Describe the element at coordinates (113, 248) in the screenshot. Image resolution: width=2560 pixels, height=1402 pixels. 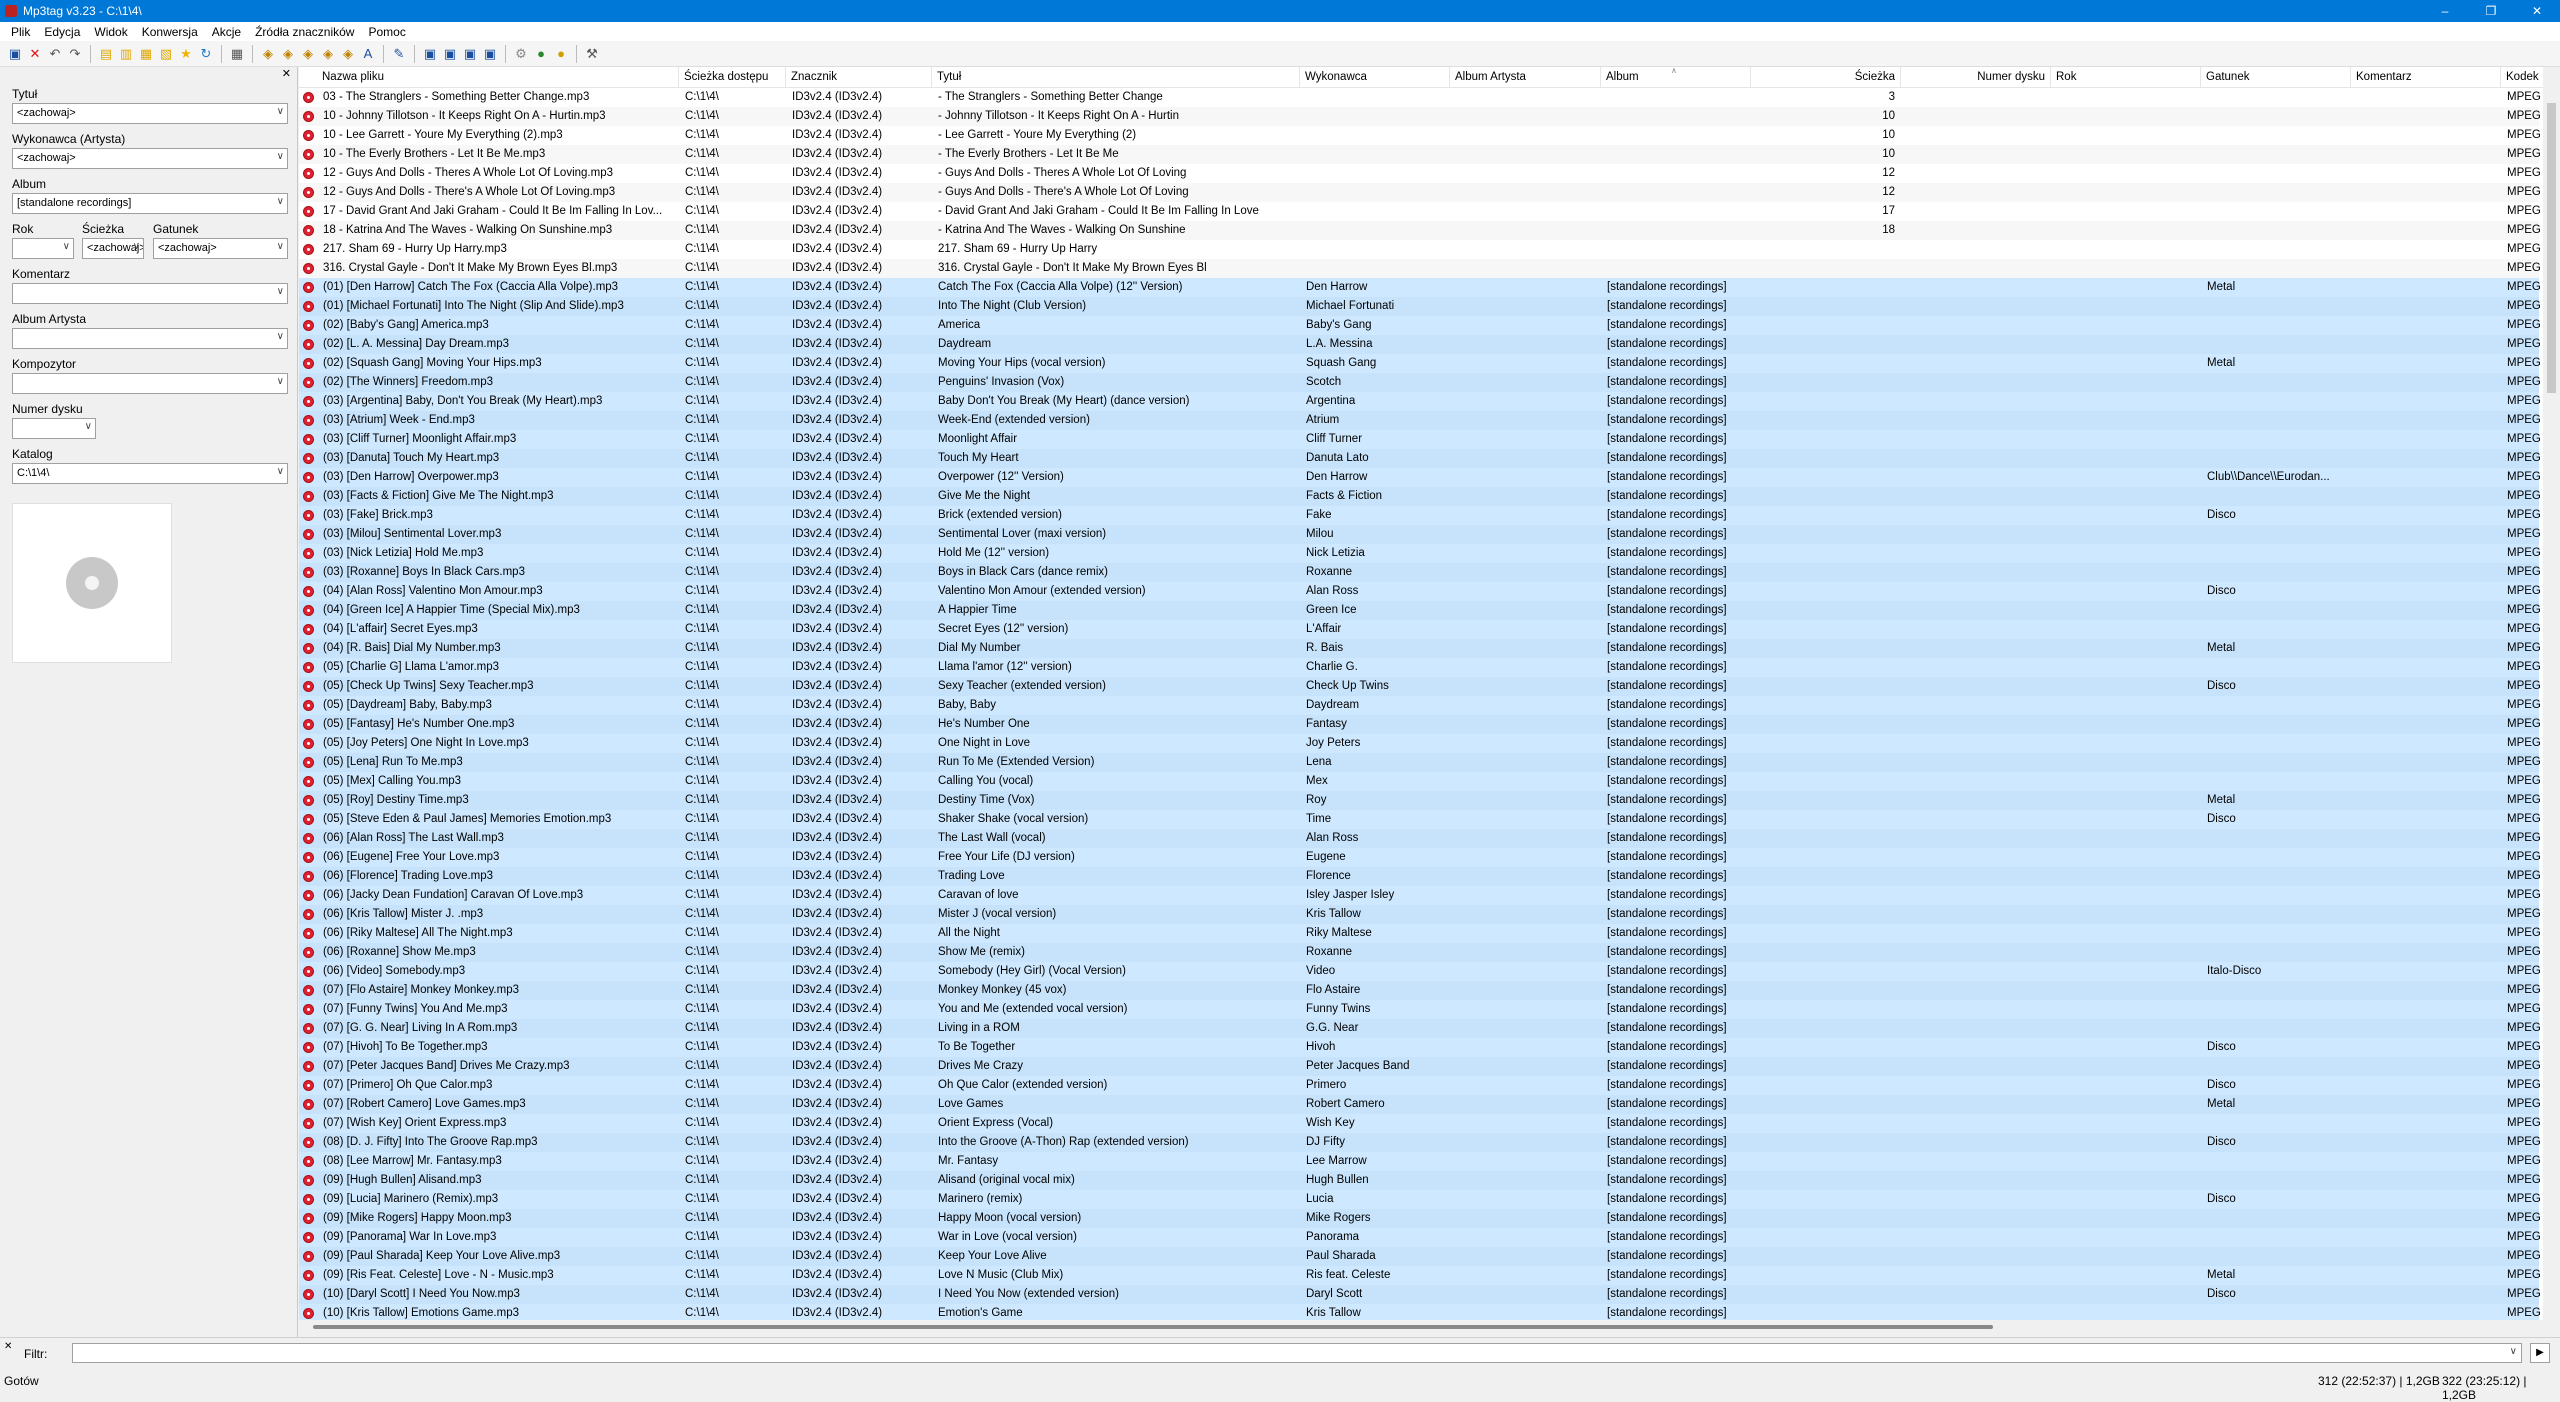
I see `track-field: <zachowaj> ∨` at that location.